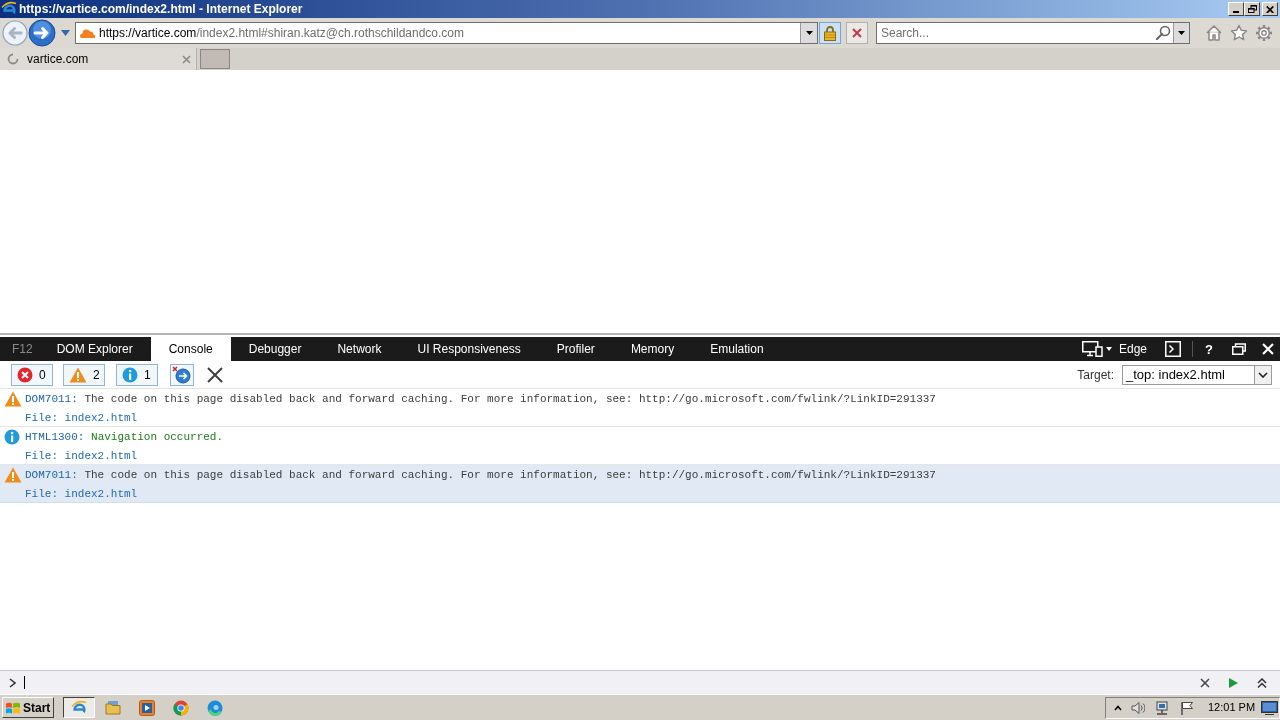  I want to click on clear-on-navigate-button, so click(182, 374).